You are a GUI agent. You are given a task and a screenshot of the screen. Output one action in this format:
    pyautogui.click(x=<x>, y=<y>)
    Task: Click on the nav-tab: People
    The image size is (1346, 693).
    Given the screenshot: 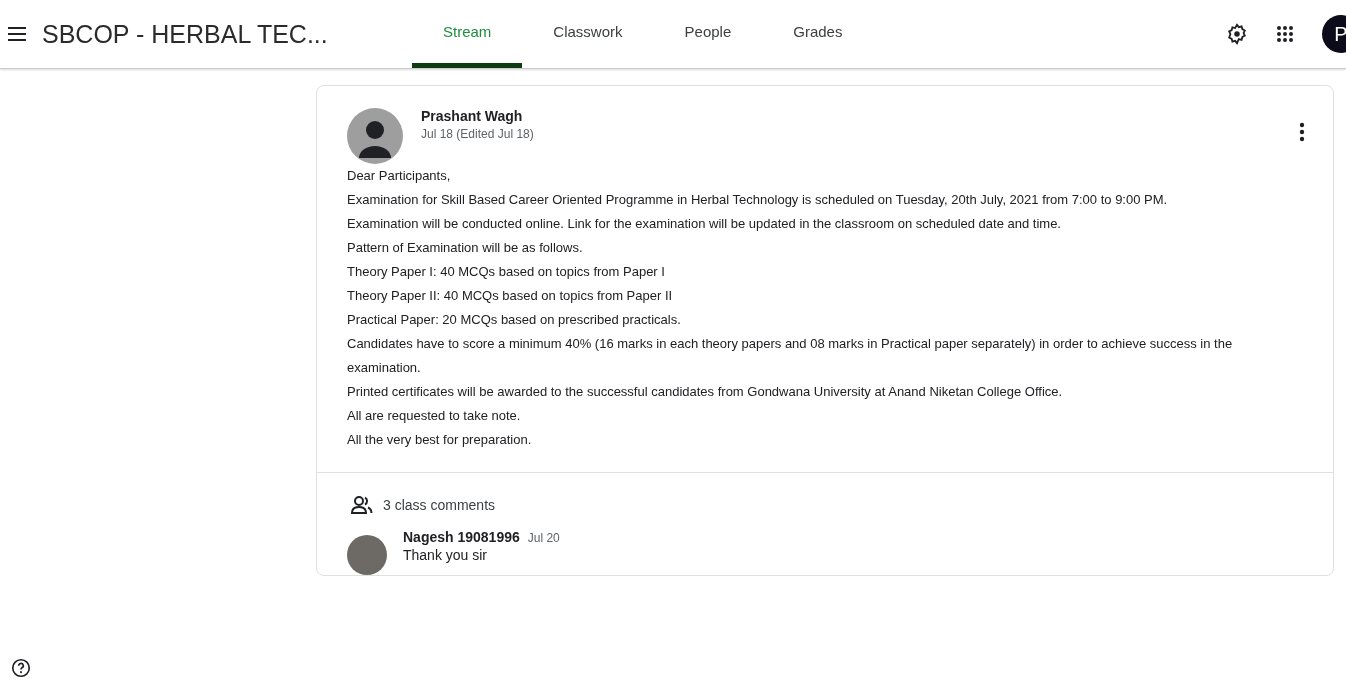 What is the action you would take?
    pyautogui.click(x=708, y=34)
    